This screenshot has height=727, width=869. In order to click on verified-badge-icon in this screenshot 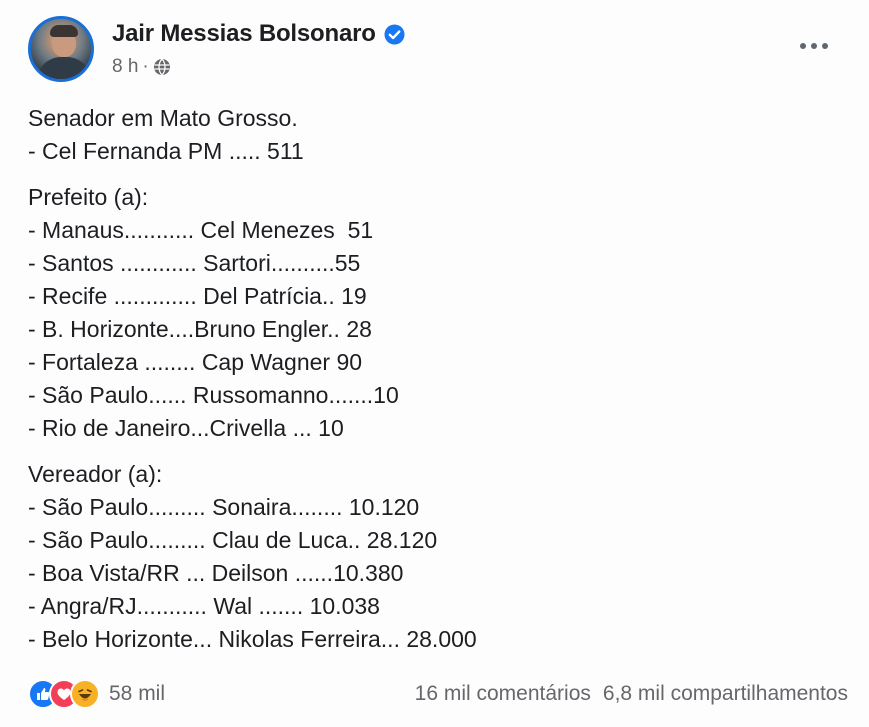, I will do `click(394, 34)`.